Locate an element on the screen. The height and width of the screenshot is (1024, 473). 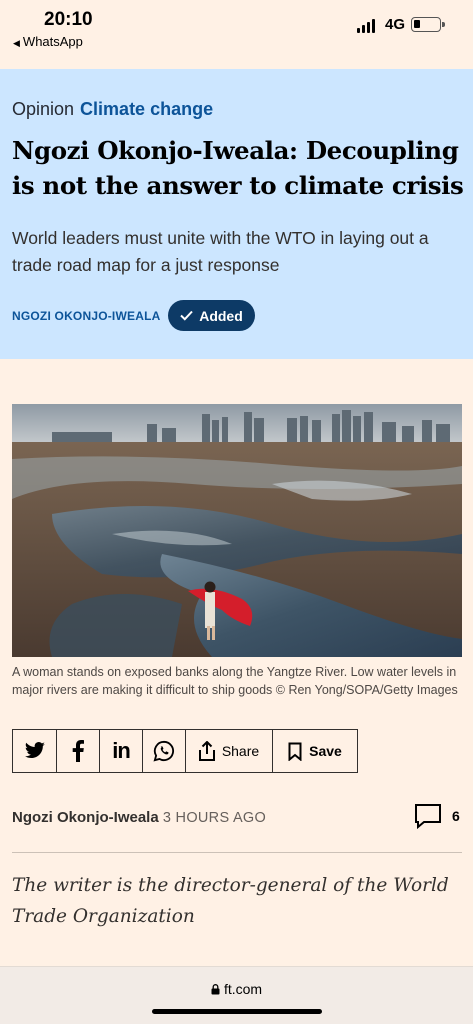
share-whatsapp-button is located at coordinates (164, 751).